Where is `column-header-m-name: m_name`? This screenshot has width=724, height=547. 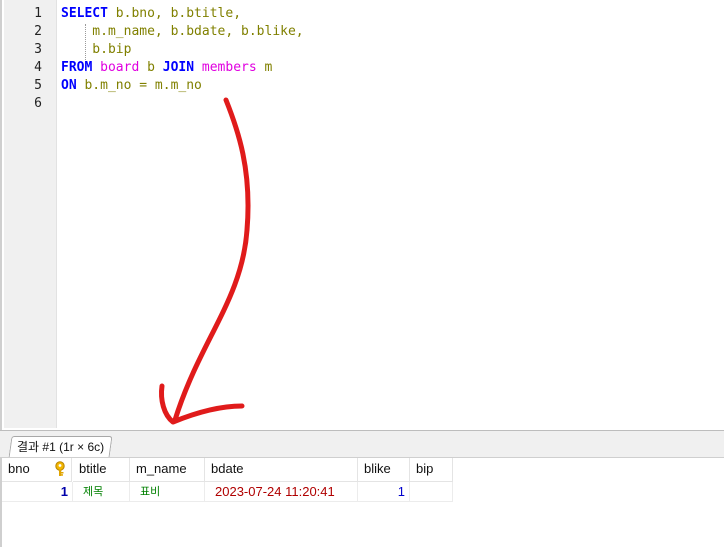
column-header-m-name: m_name is located at coordinates (167, 470).